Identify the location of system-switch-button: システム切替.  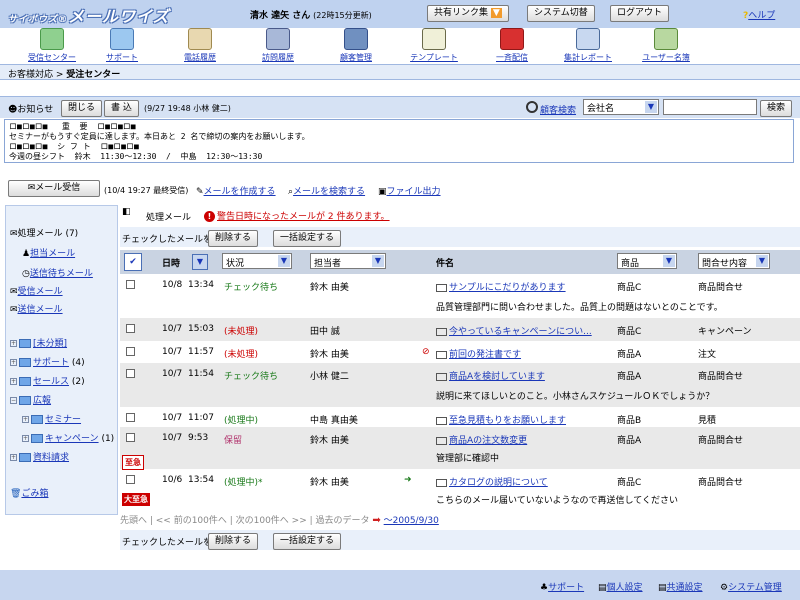
(561, 13).